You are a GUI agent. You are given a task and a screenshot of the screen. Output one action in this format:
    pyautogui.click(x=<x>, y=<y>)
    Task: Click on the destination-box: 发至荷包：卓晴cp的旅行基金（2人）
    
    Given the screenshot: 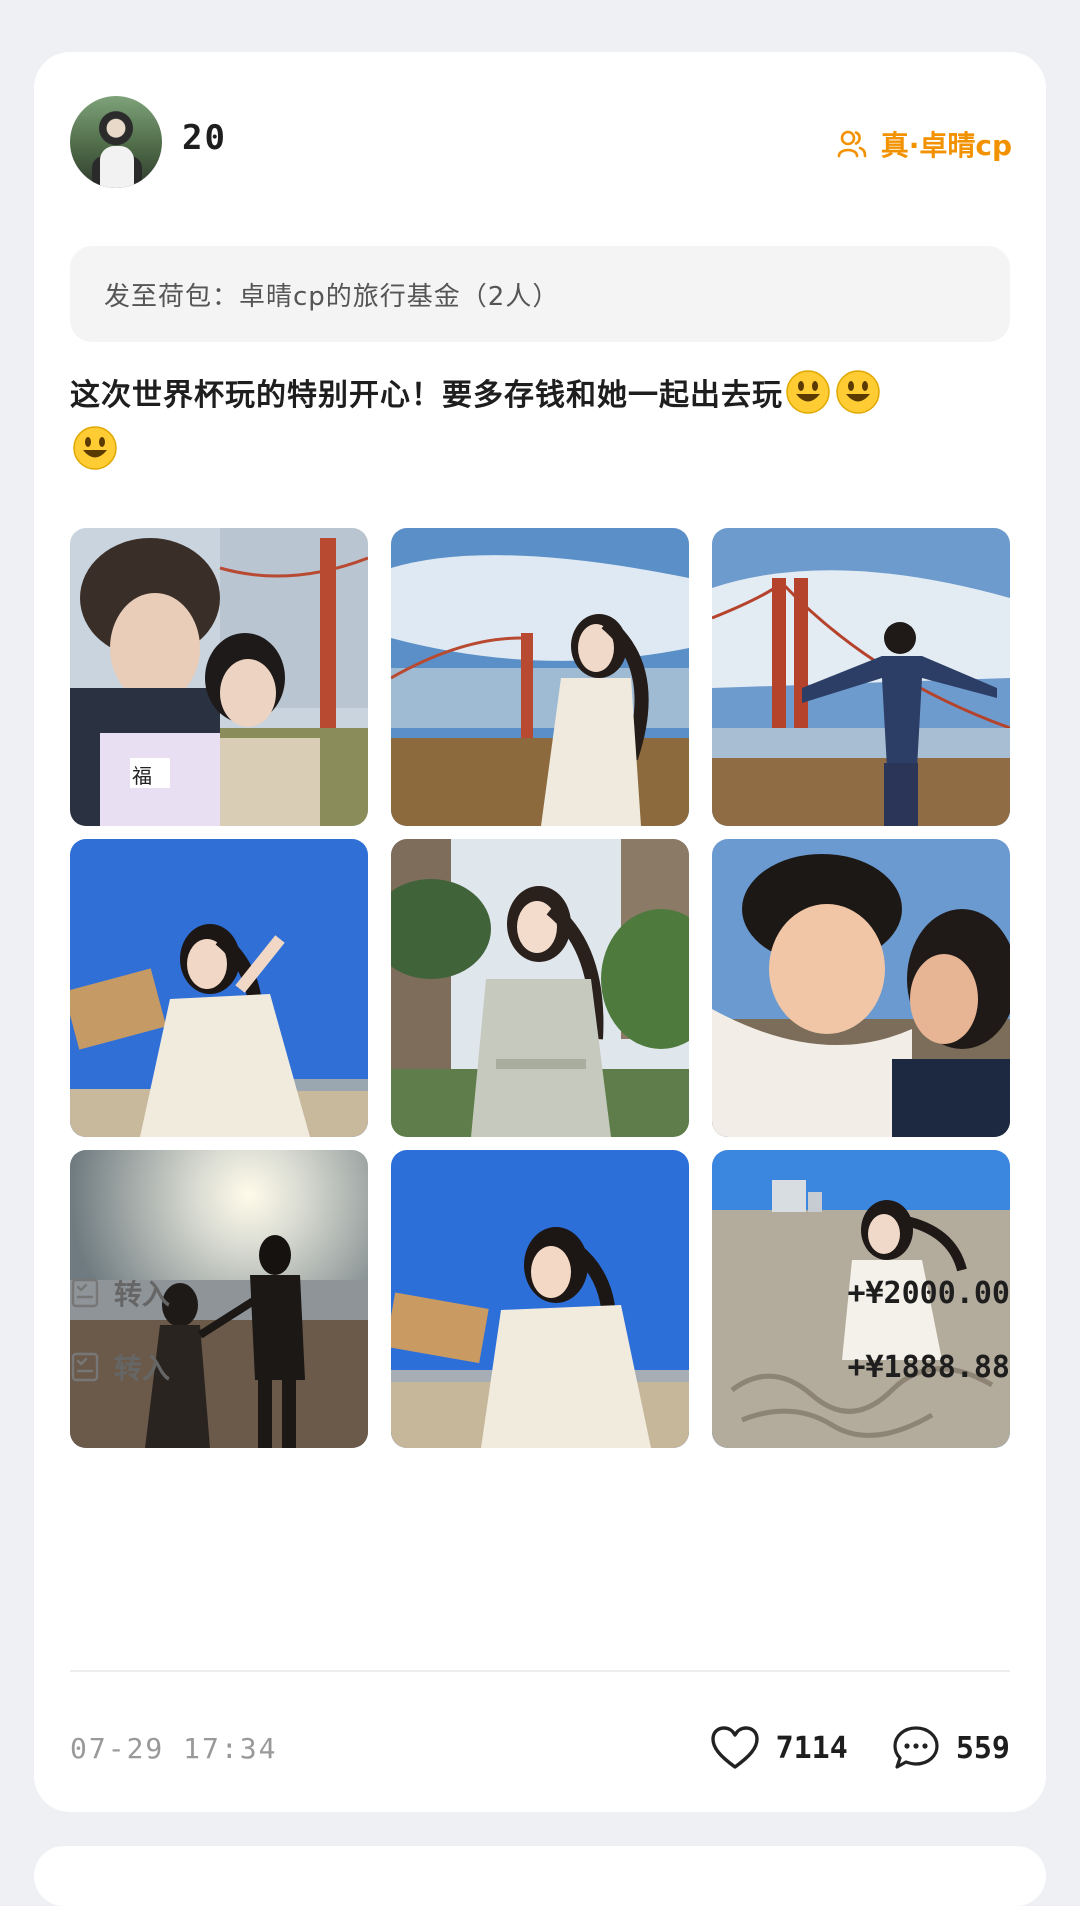 What is the action you would take?
    pyautogui.click(x=540, y=294)
    